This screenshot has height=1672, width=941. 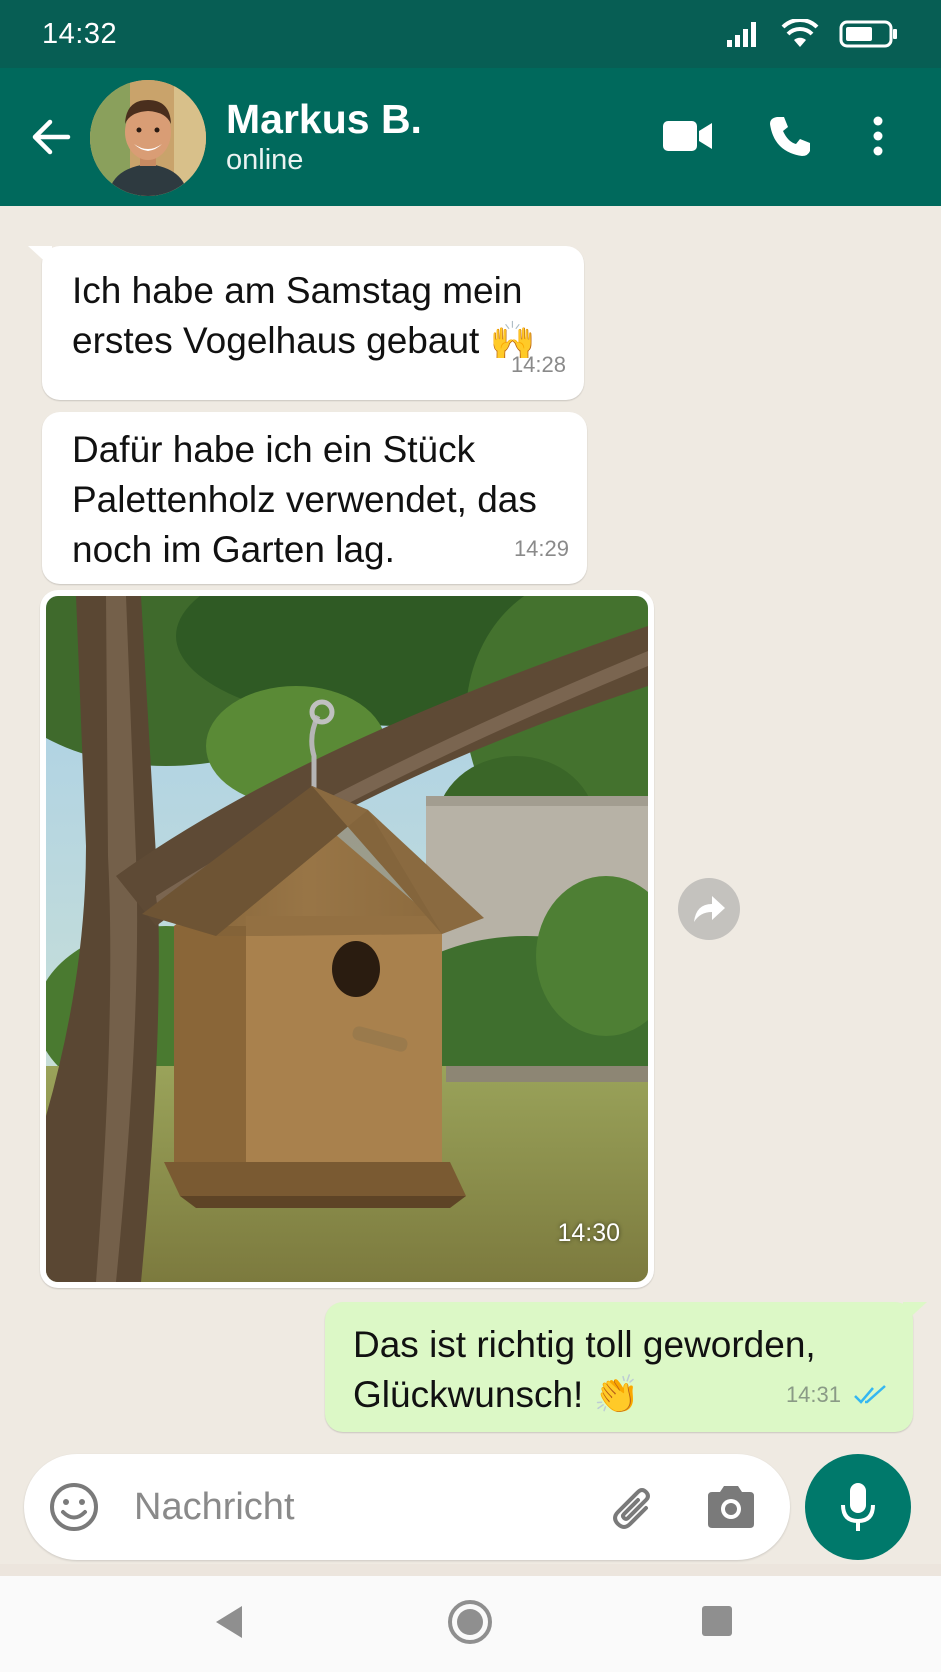 I want to click on phone-icon, so click(x=790, y=136).